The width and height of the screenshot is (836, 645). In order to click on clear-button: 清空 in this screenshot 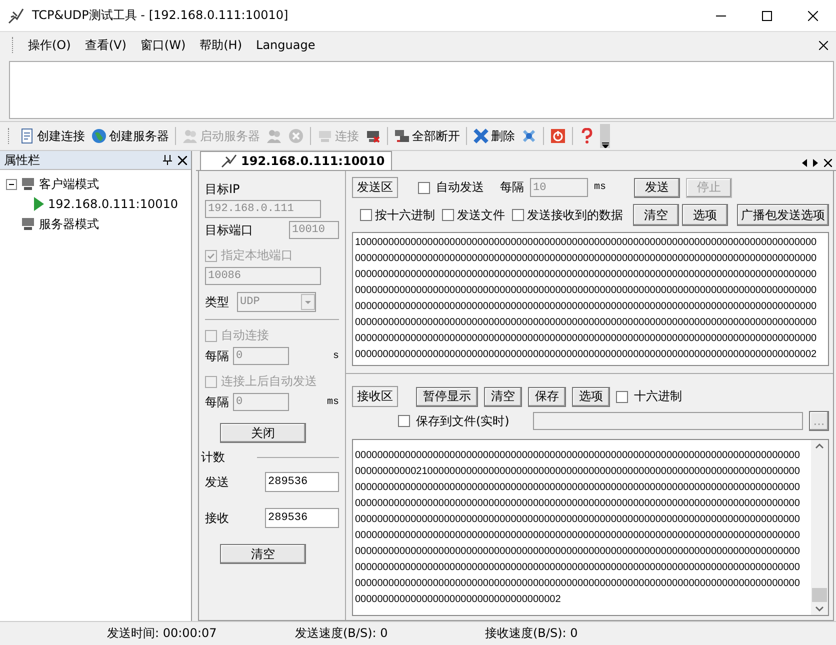, I will do `click(263, 554)`.